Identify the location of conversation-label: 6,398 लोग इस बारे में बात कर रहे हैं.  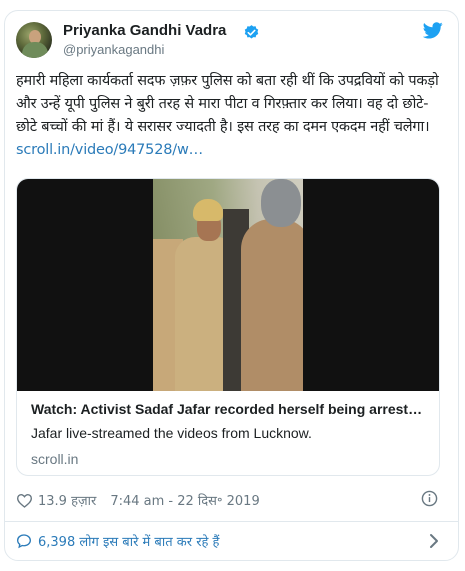
(128, 541).